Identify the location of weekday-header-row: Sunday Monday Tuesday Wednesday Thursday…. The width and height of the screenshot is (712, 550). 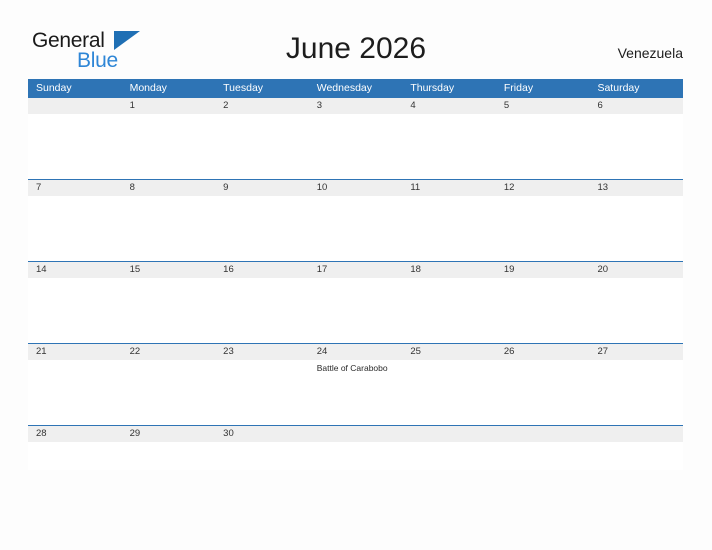
(355, 88).